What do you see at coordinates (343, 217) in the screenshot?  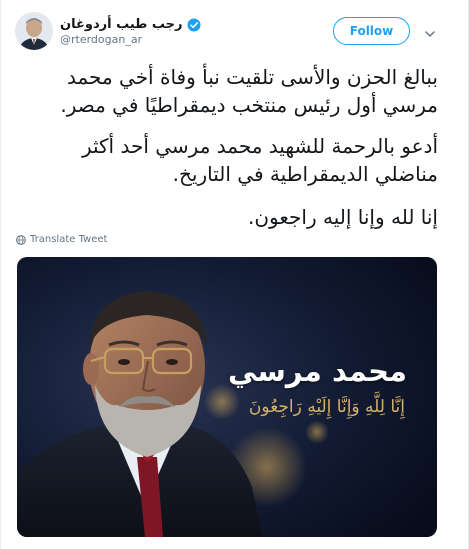 I see `tweet-paragraph-3: إنا لله وإنا إليه راجعون.` at bounding box center [343, 217].